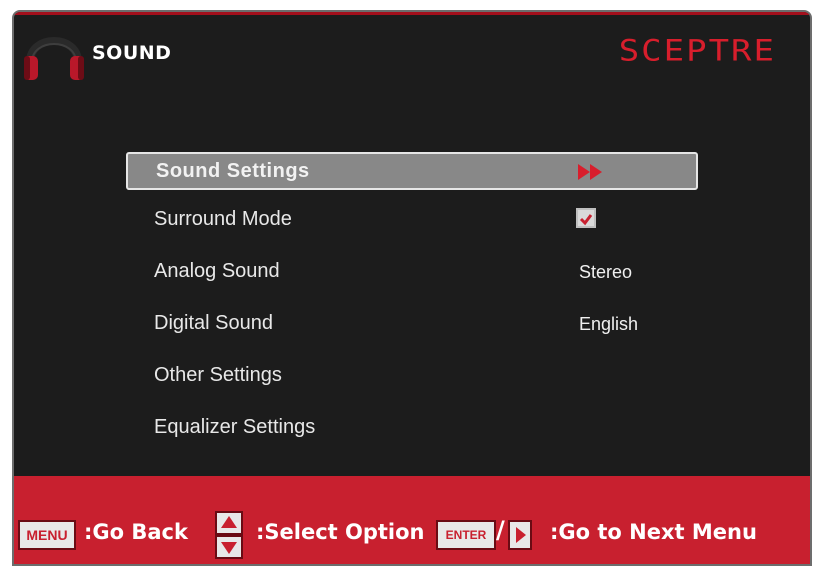 This screenshot has width=814, height=569. What do you see at coordinates (47, 535) in the screenshot?
I see `menu-key-icon: MENU` at bounding box center [47, 535].